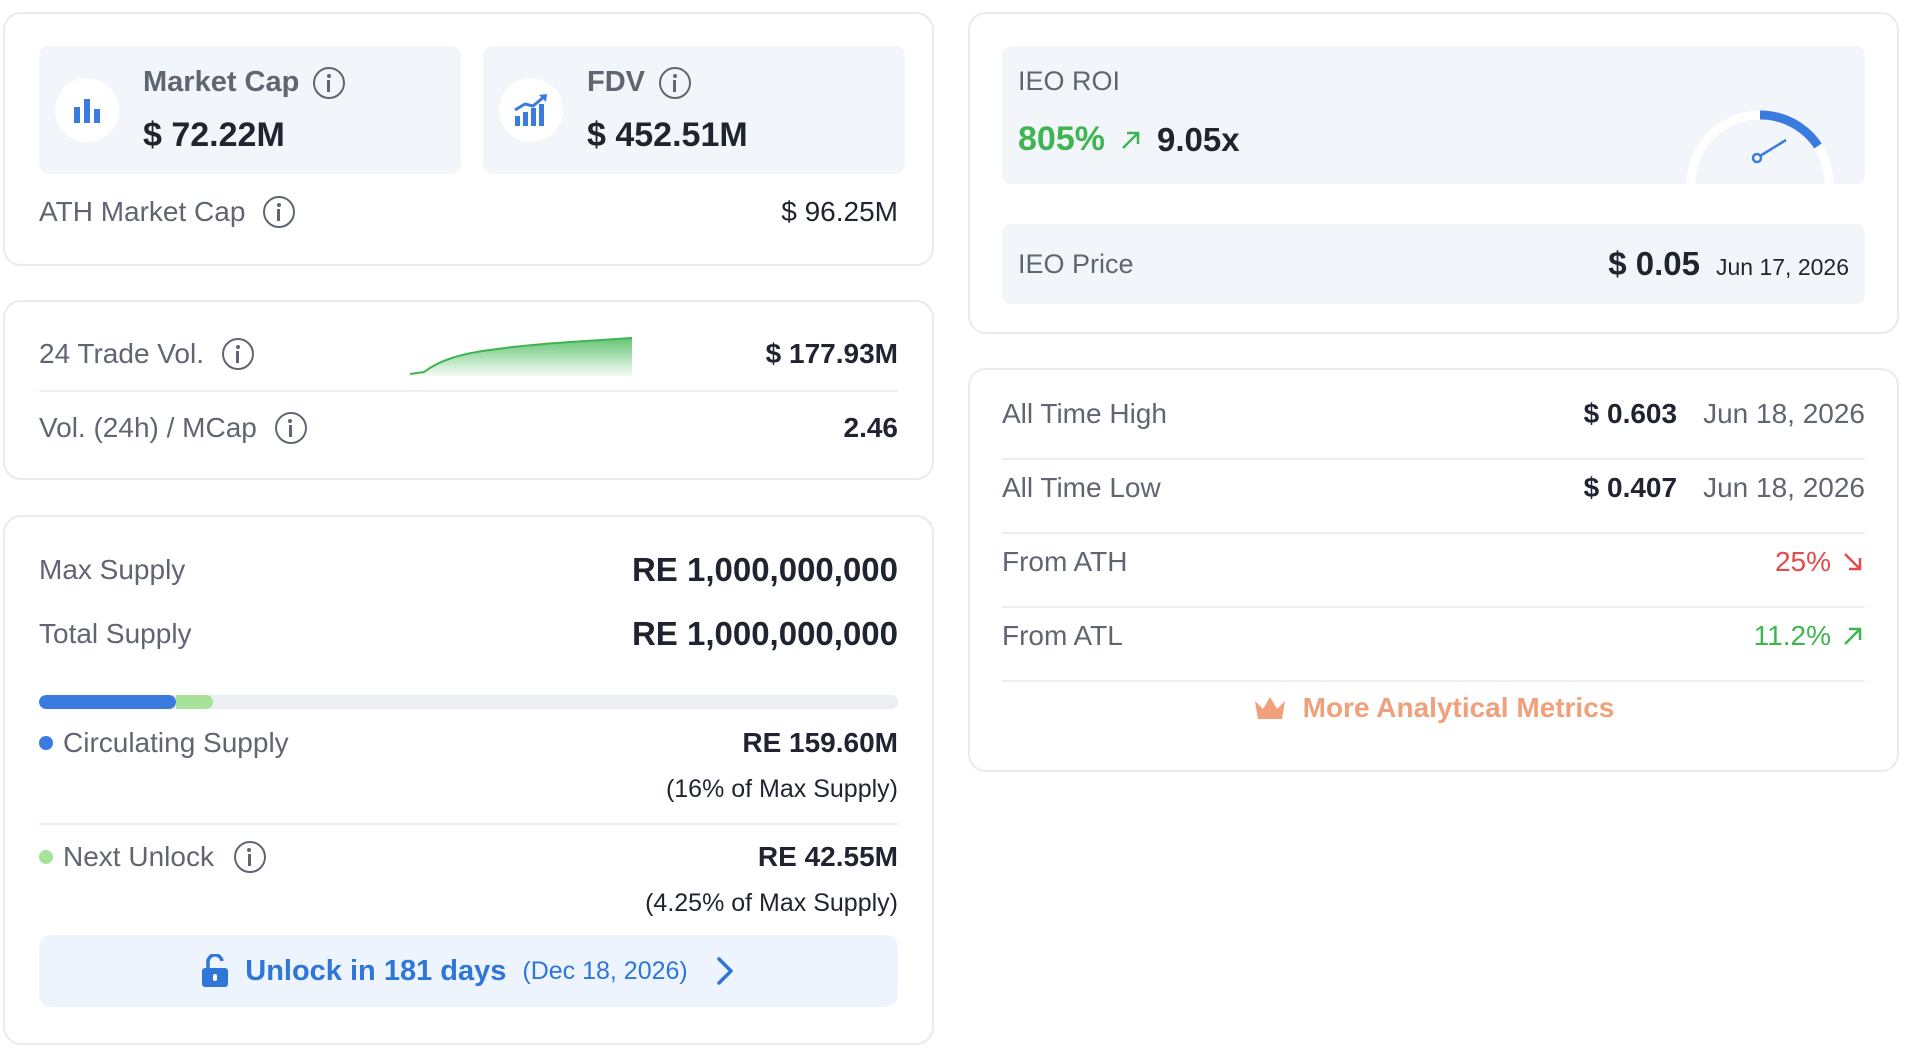 Image resolution: width=1906 pixels, height=1052 pixels. I want to click on from-atl-row: From ATL 11.2%, so click(1433, 636).